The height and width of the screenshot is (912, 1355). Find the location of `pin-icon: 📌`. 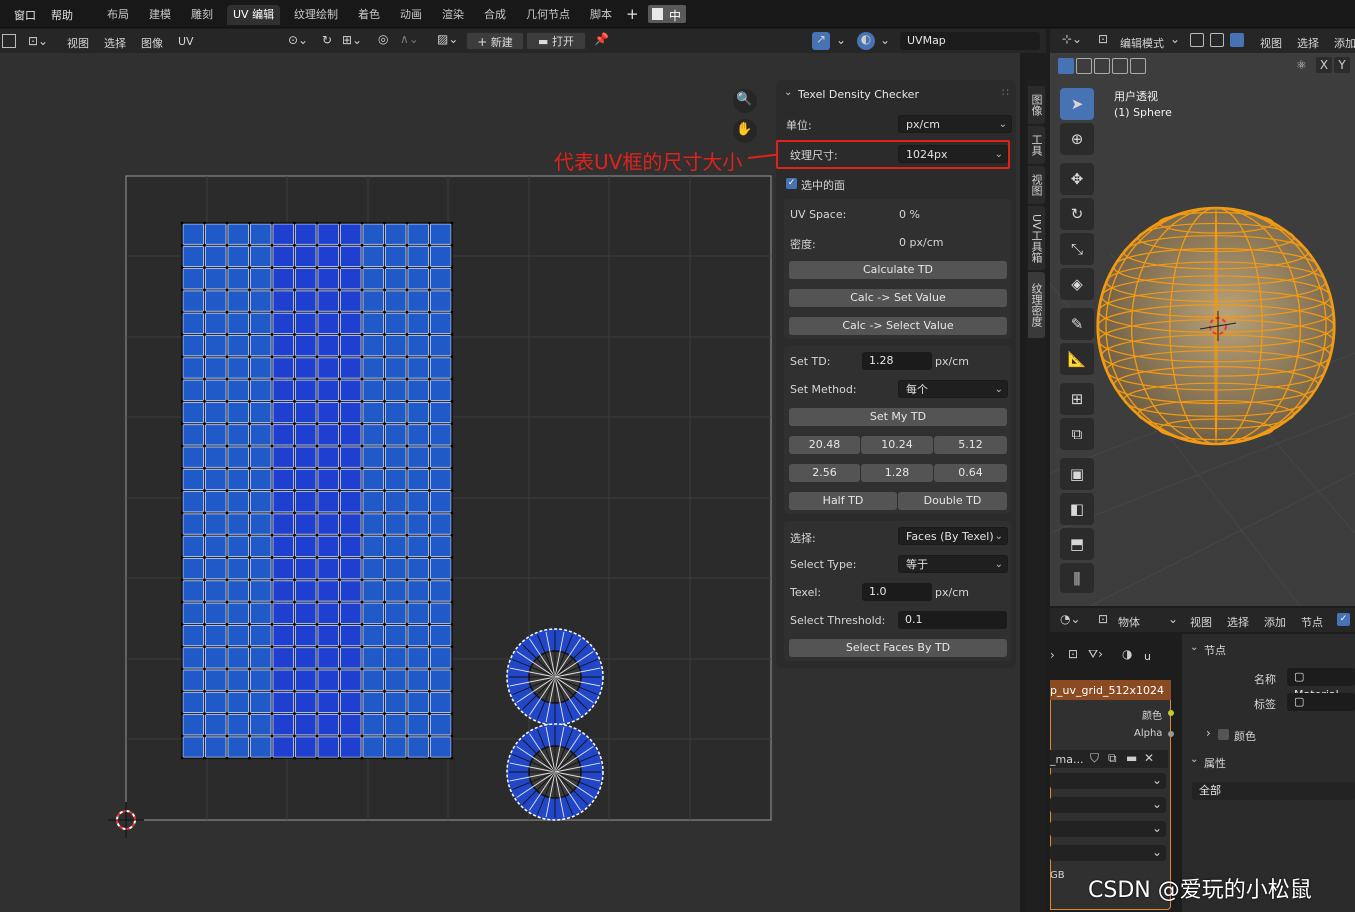

pin-icon: 📌 is located at coordinates (601, 39).